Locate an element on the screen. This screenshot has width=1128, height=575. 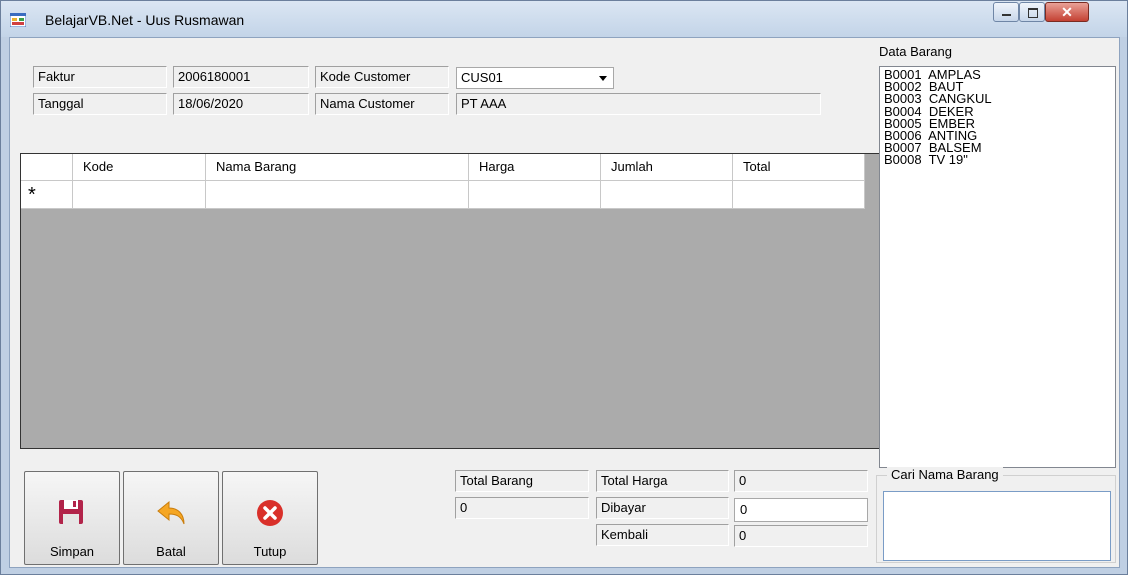
floppy-disk-icon is located at coordinates (71, 512).